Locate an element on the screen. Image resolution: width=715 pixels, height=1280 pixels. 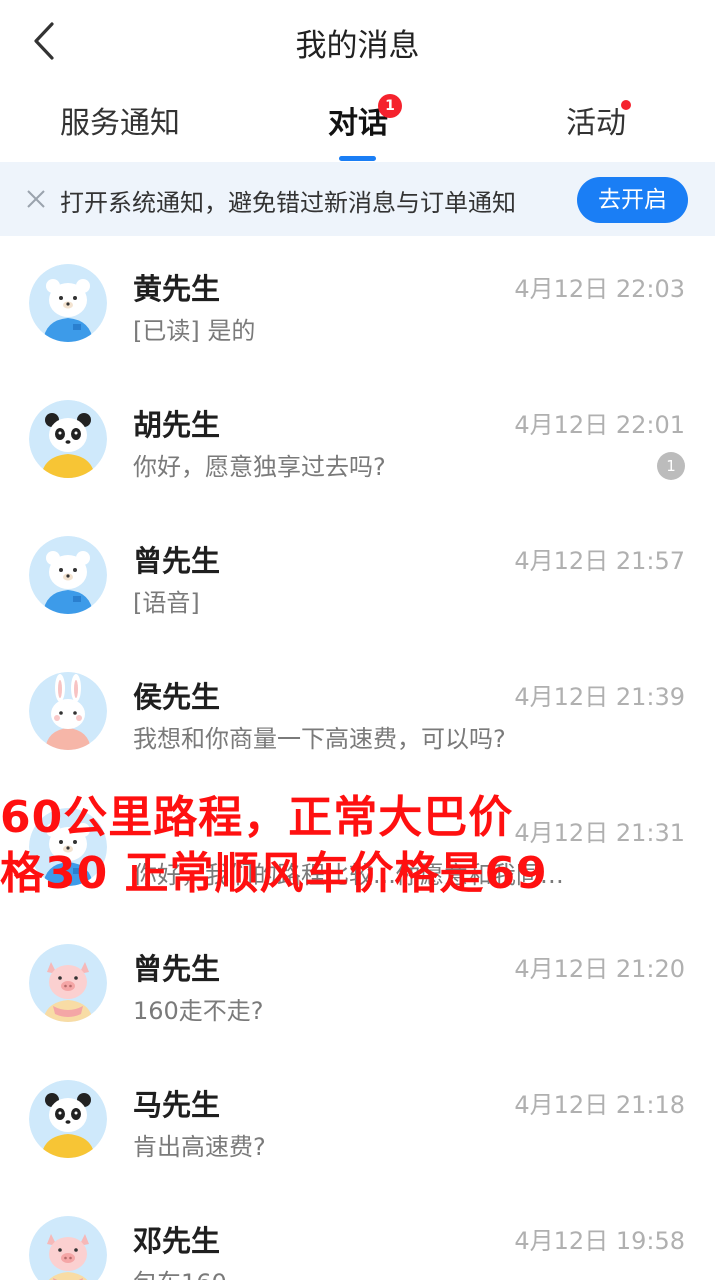
message-preview: [已读] 是的 is located at coordinates (194, 331).